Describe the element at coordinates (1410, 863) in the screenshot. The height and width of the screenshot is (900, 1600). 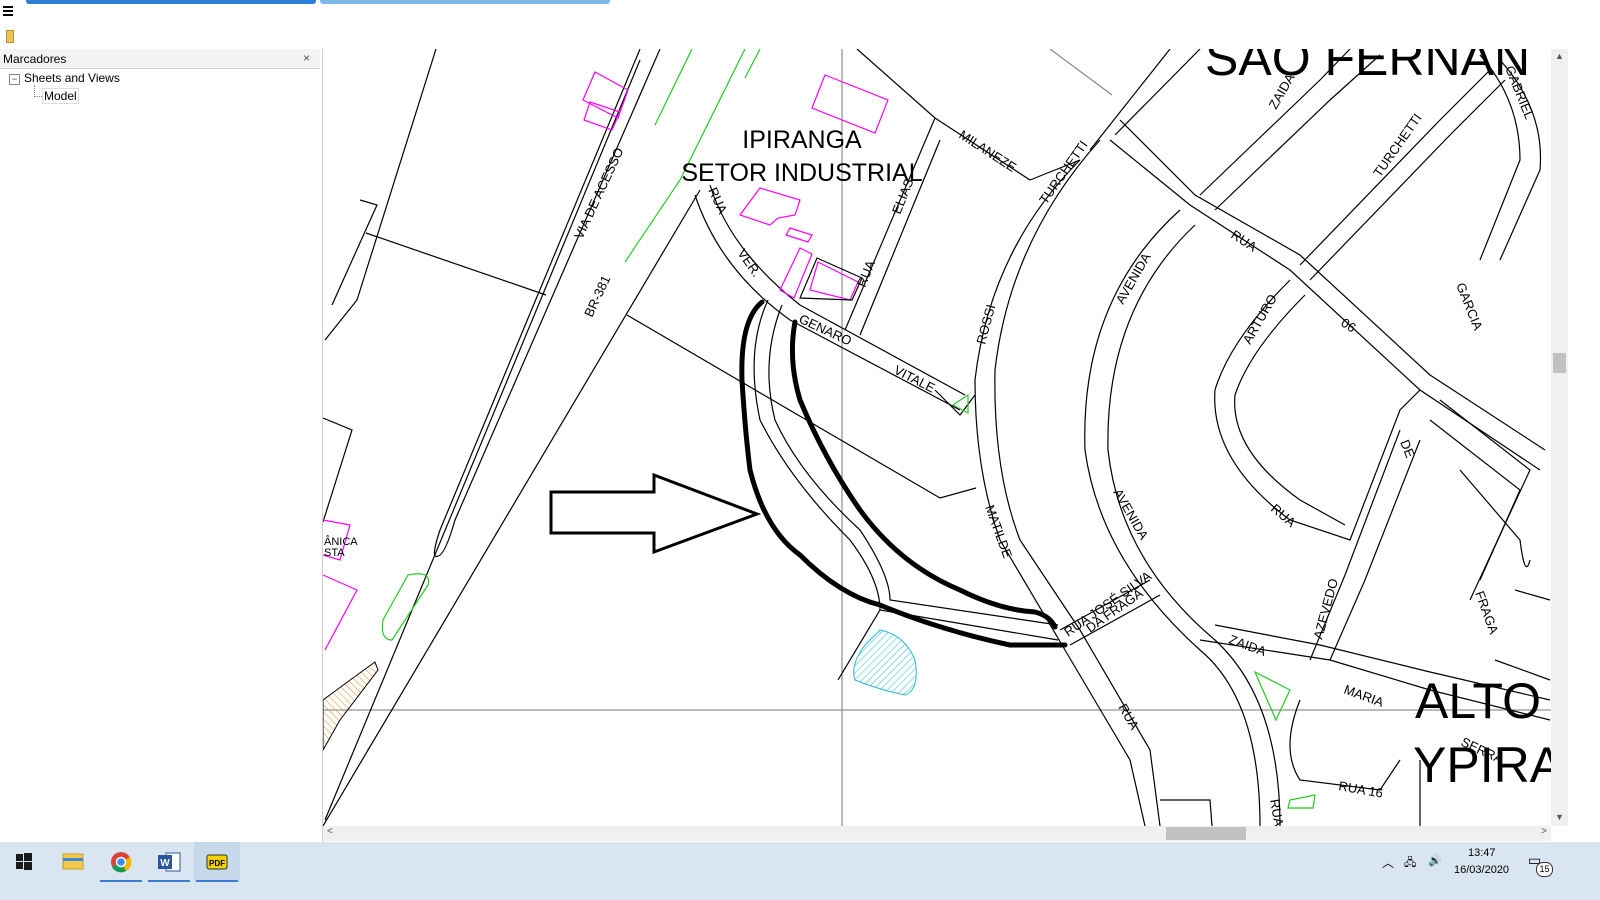
I see `network-icon: 🖧` at that location.